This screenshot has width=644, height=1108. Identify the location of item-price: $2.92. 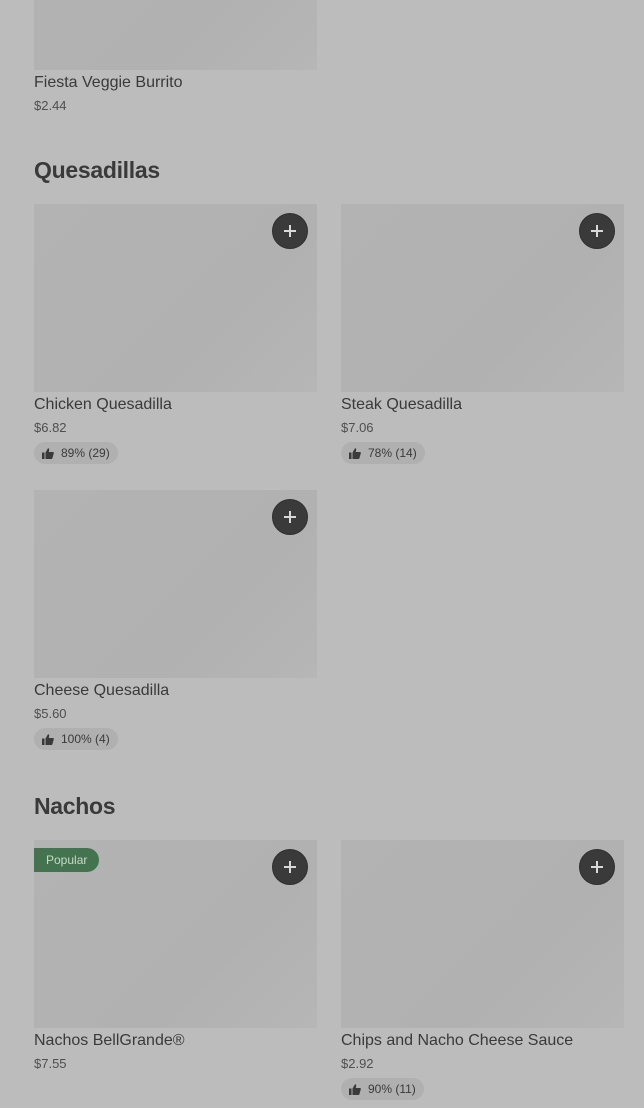
(357, 1063).